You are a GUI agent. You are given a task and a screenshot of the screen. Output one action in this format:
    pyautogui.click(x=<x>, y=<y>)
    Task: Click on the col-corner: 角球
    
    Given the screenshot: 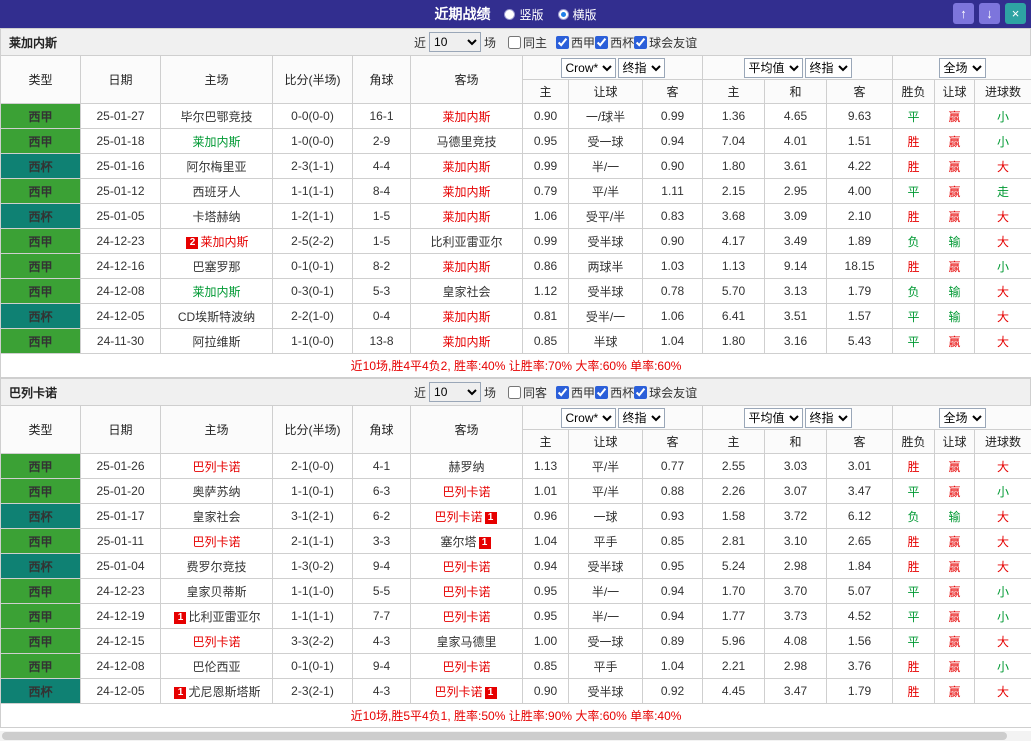 What is the action you would take?
    pyautogui.click(x=382, y=80)
    